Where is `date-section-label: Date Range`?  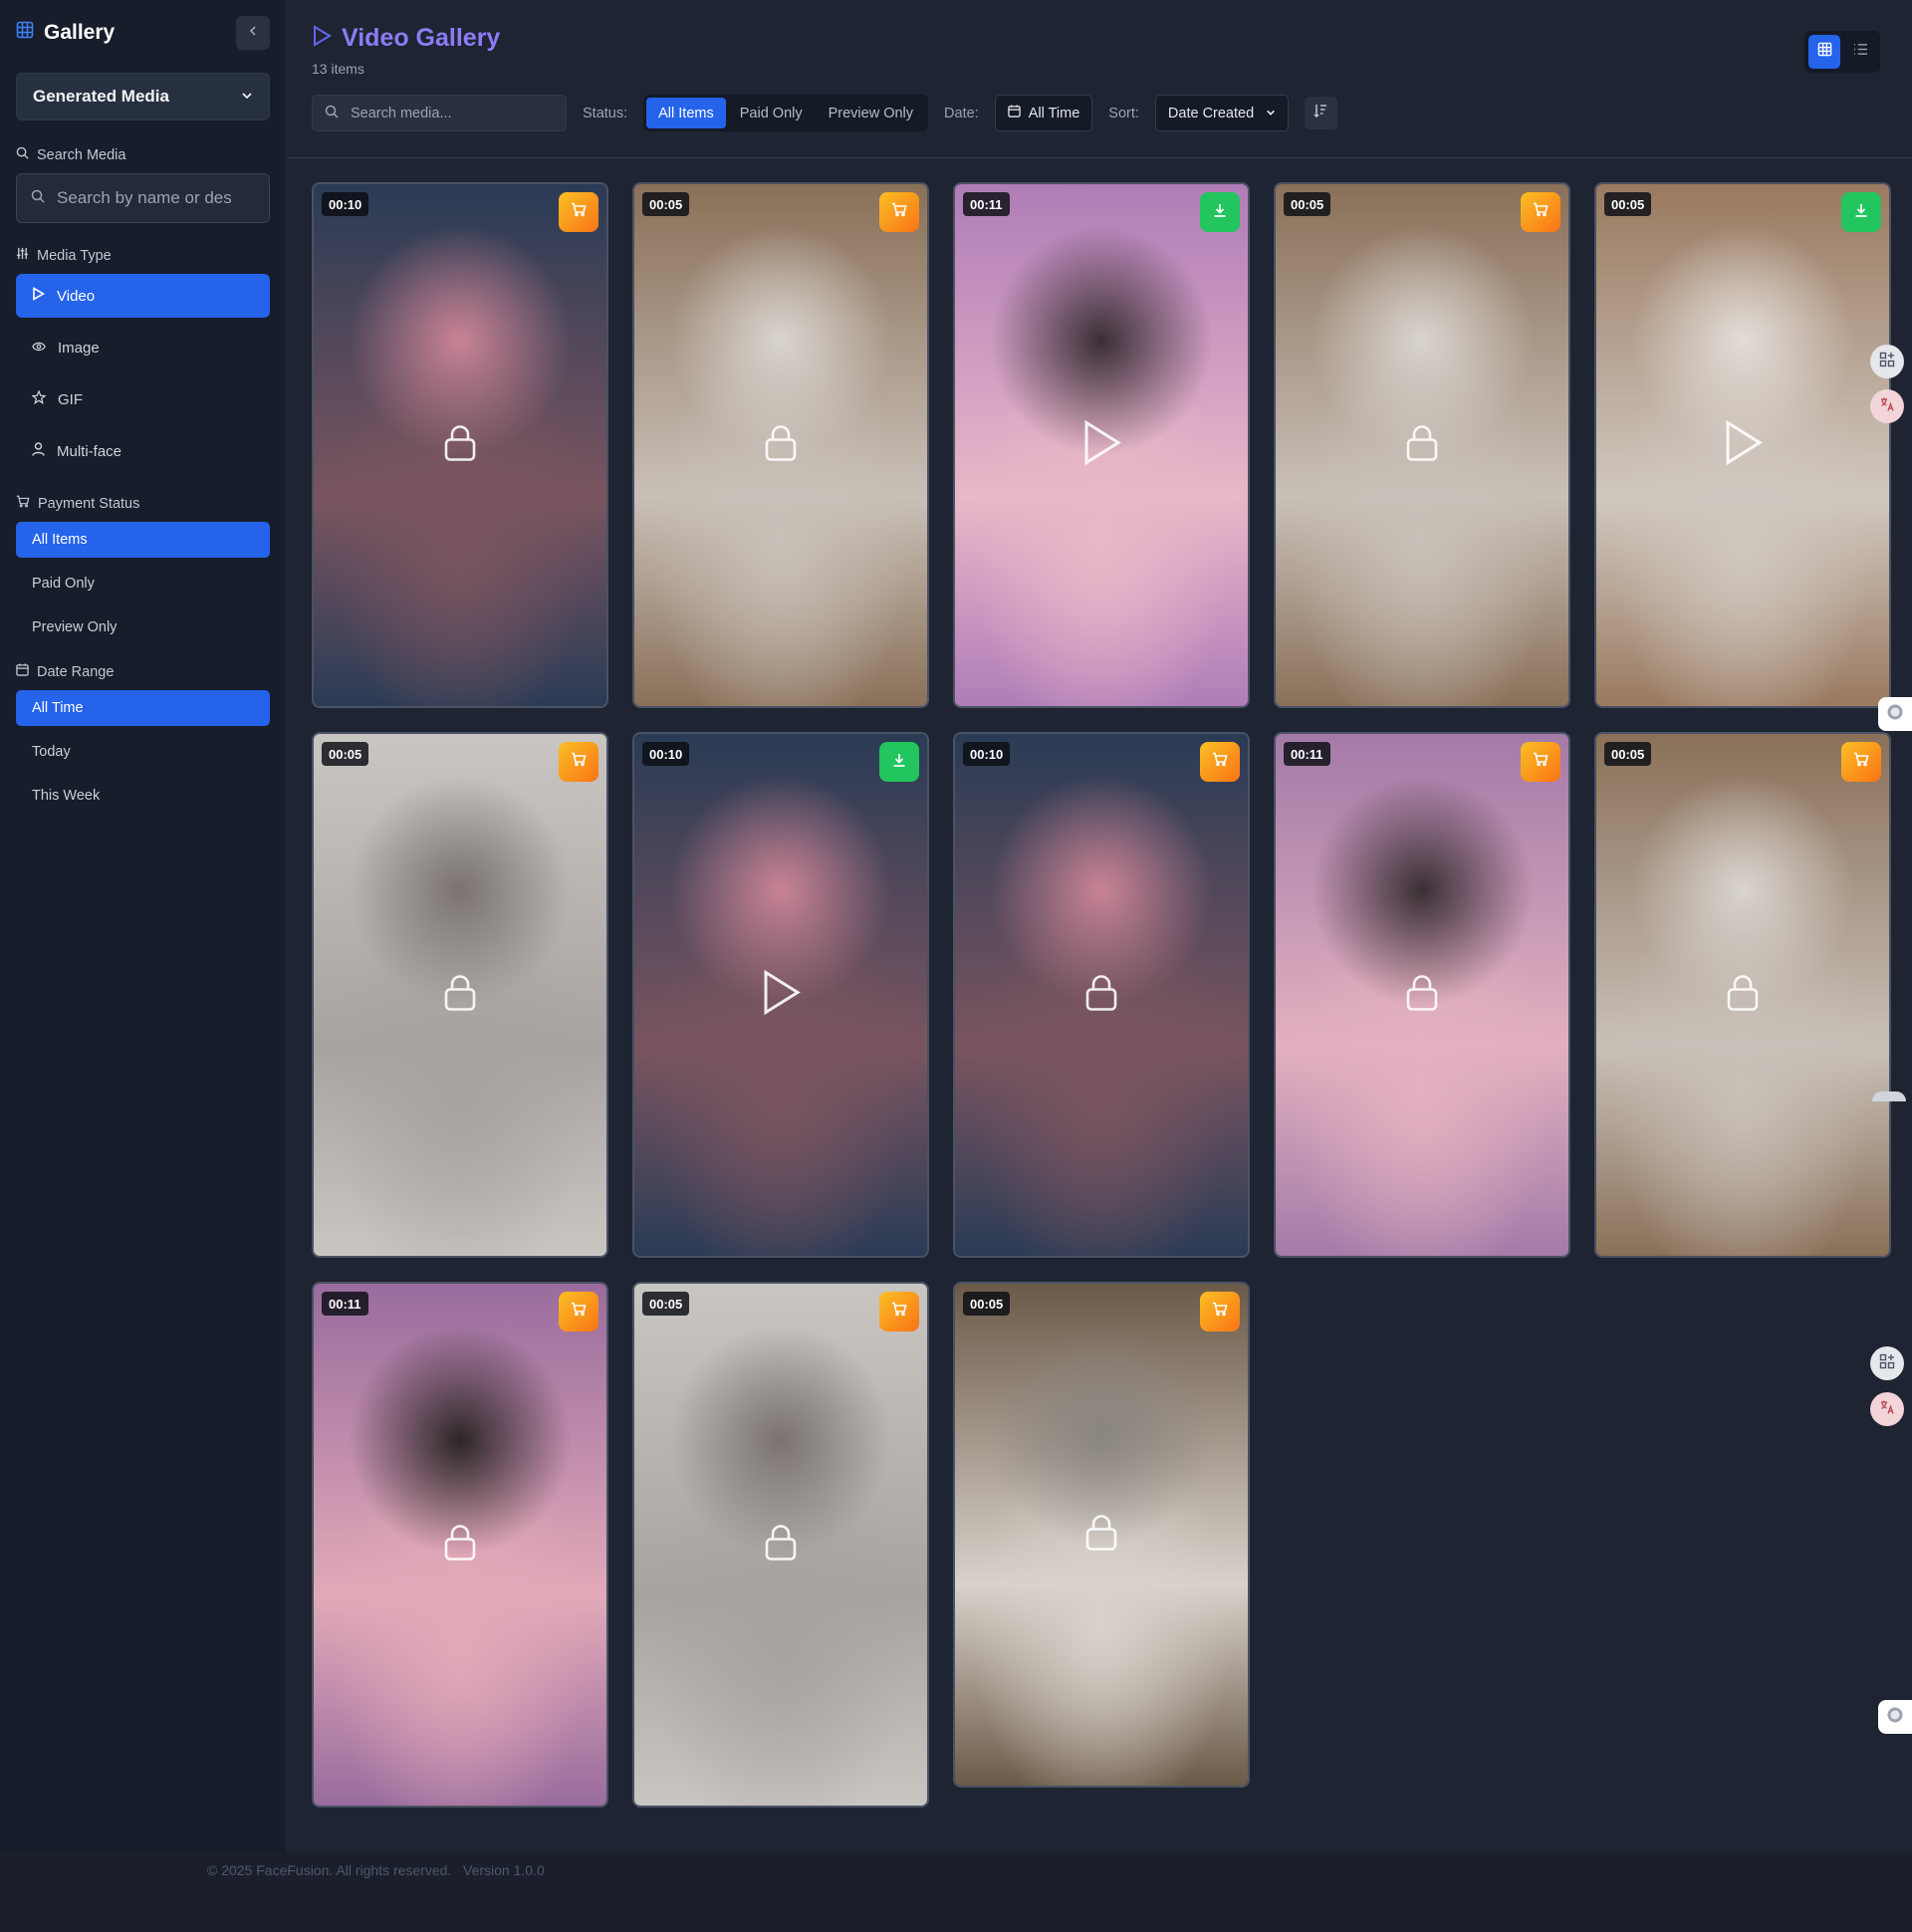
date-section-label: Date Range is located at coordinates (76, 671).